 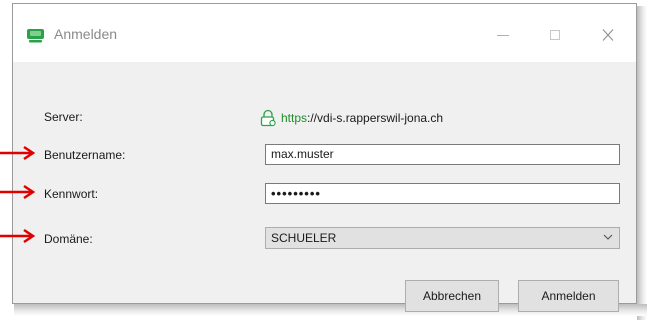 I want to click on login-button: Anmelden, so click(x=568, y=296).